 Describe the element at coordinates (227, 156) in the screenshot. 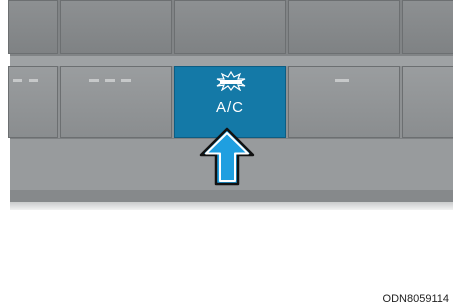

I see `up-arrow-icon` at that location.